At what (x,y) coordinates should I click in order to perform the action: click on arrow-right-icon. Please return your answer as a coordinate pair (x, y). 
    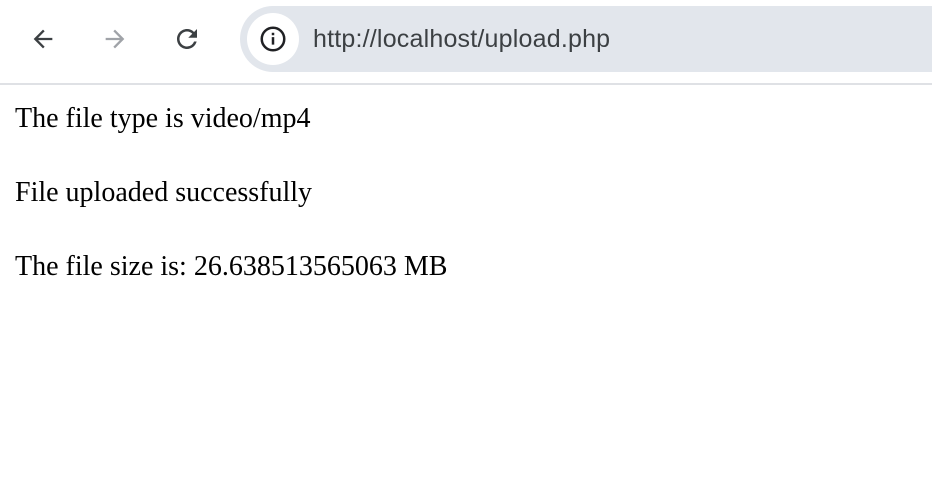
    Looking at the image, I should click on (115, 39).